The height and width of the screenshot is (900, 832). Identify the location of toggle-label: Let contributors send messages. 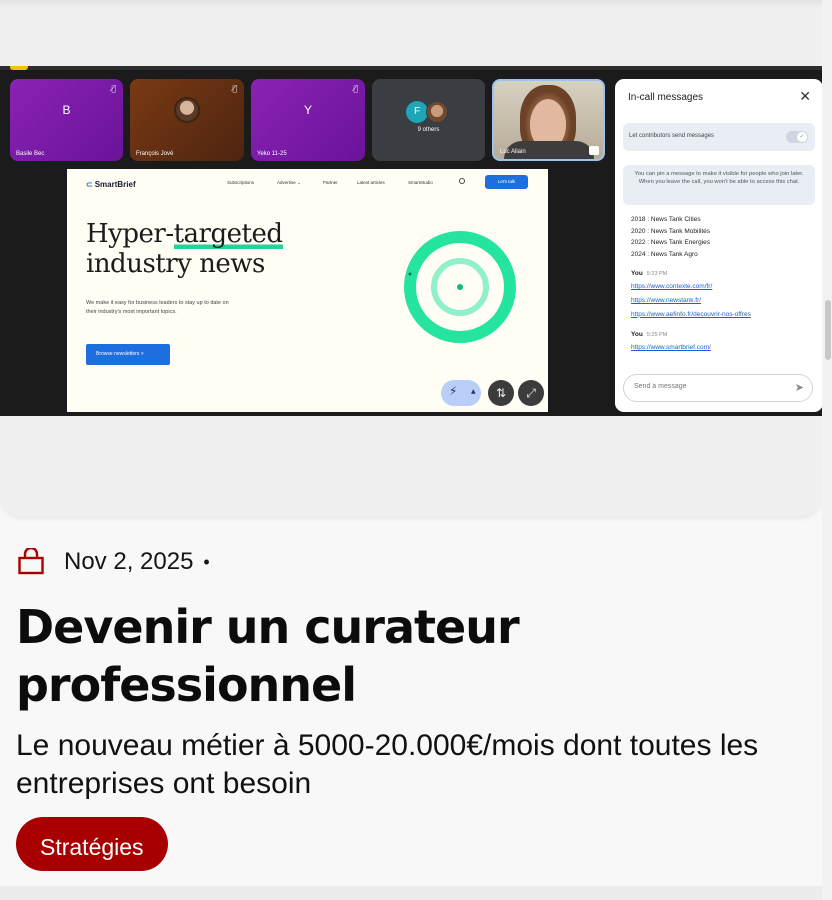
(672, 136).